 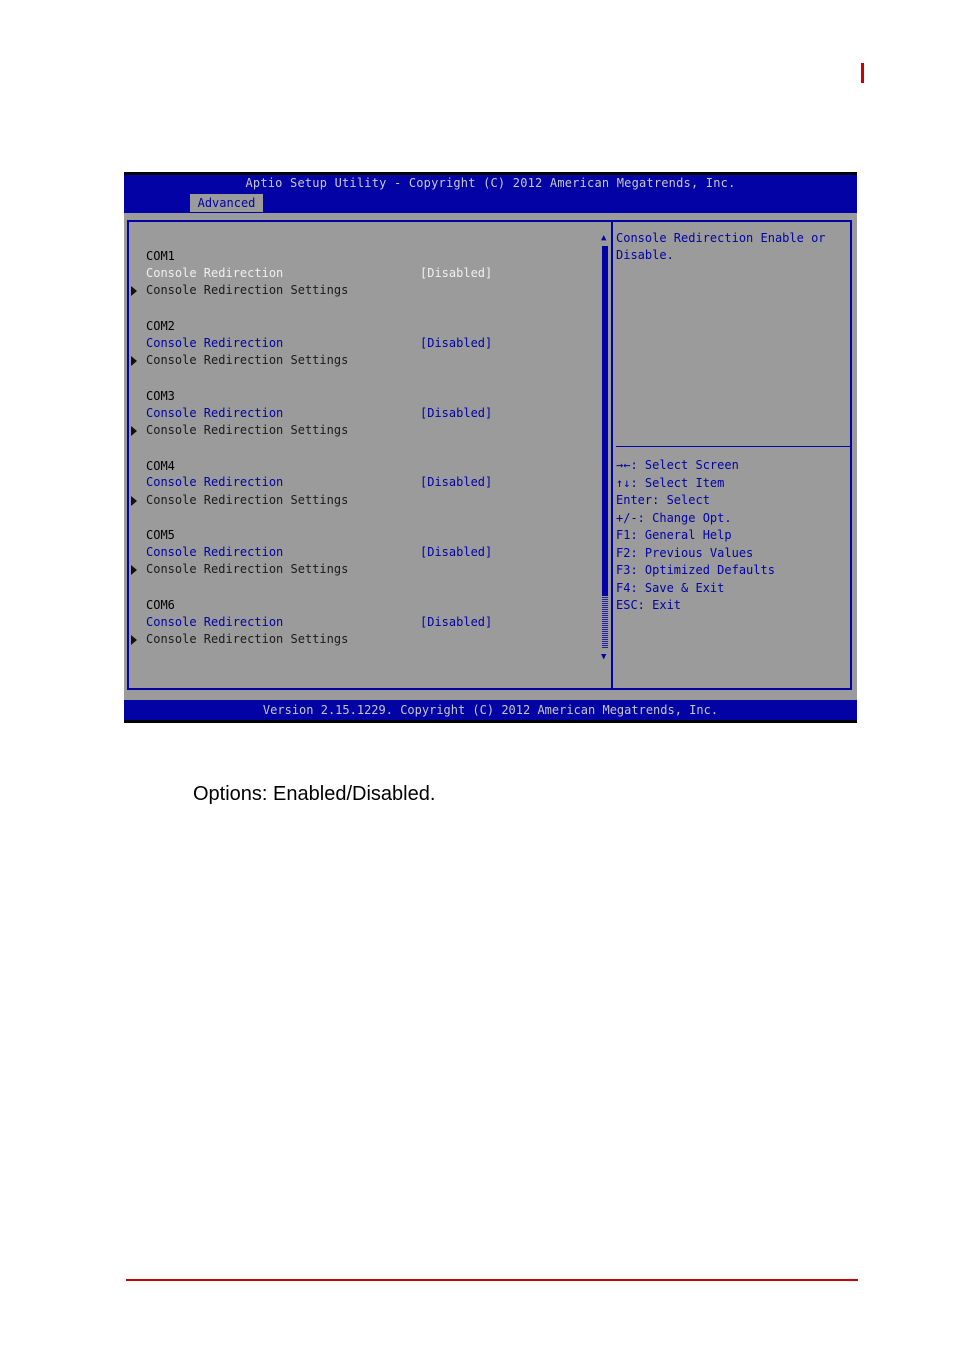 I want to click on scroll-down-icon: ▼, so click(x=603, y=657).